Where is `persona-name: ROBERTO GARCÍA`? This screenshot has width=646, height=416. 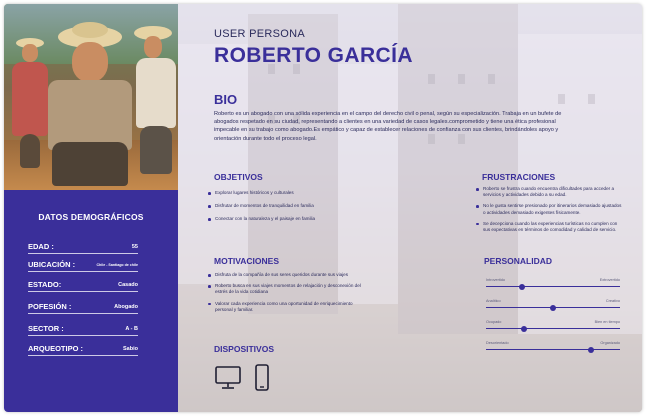
persona-name: ROBERTO GARCÍA is located at coordinates (313, 55).